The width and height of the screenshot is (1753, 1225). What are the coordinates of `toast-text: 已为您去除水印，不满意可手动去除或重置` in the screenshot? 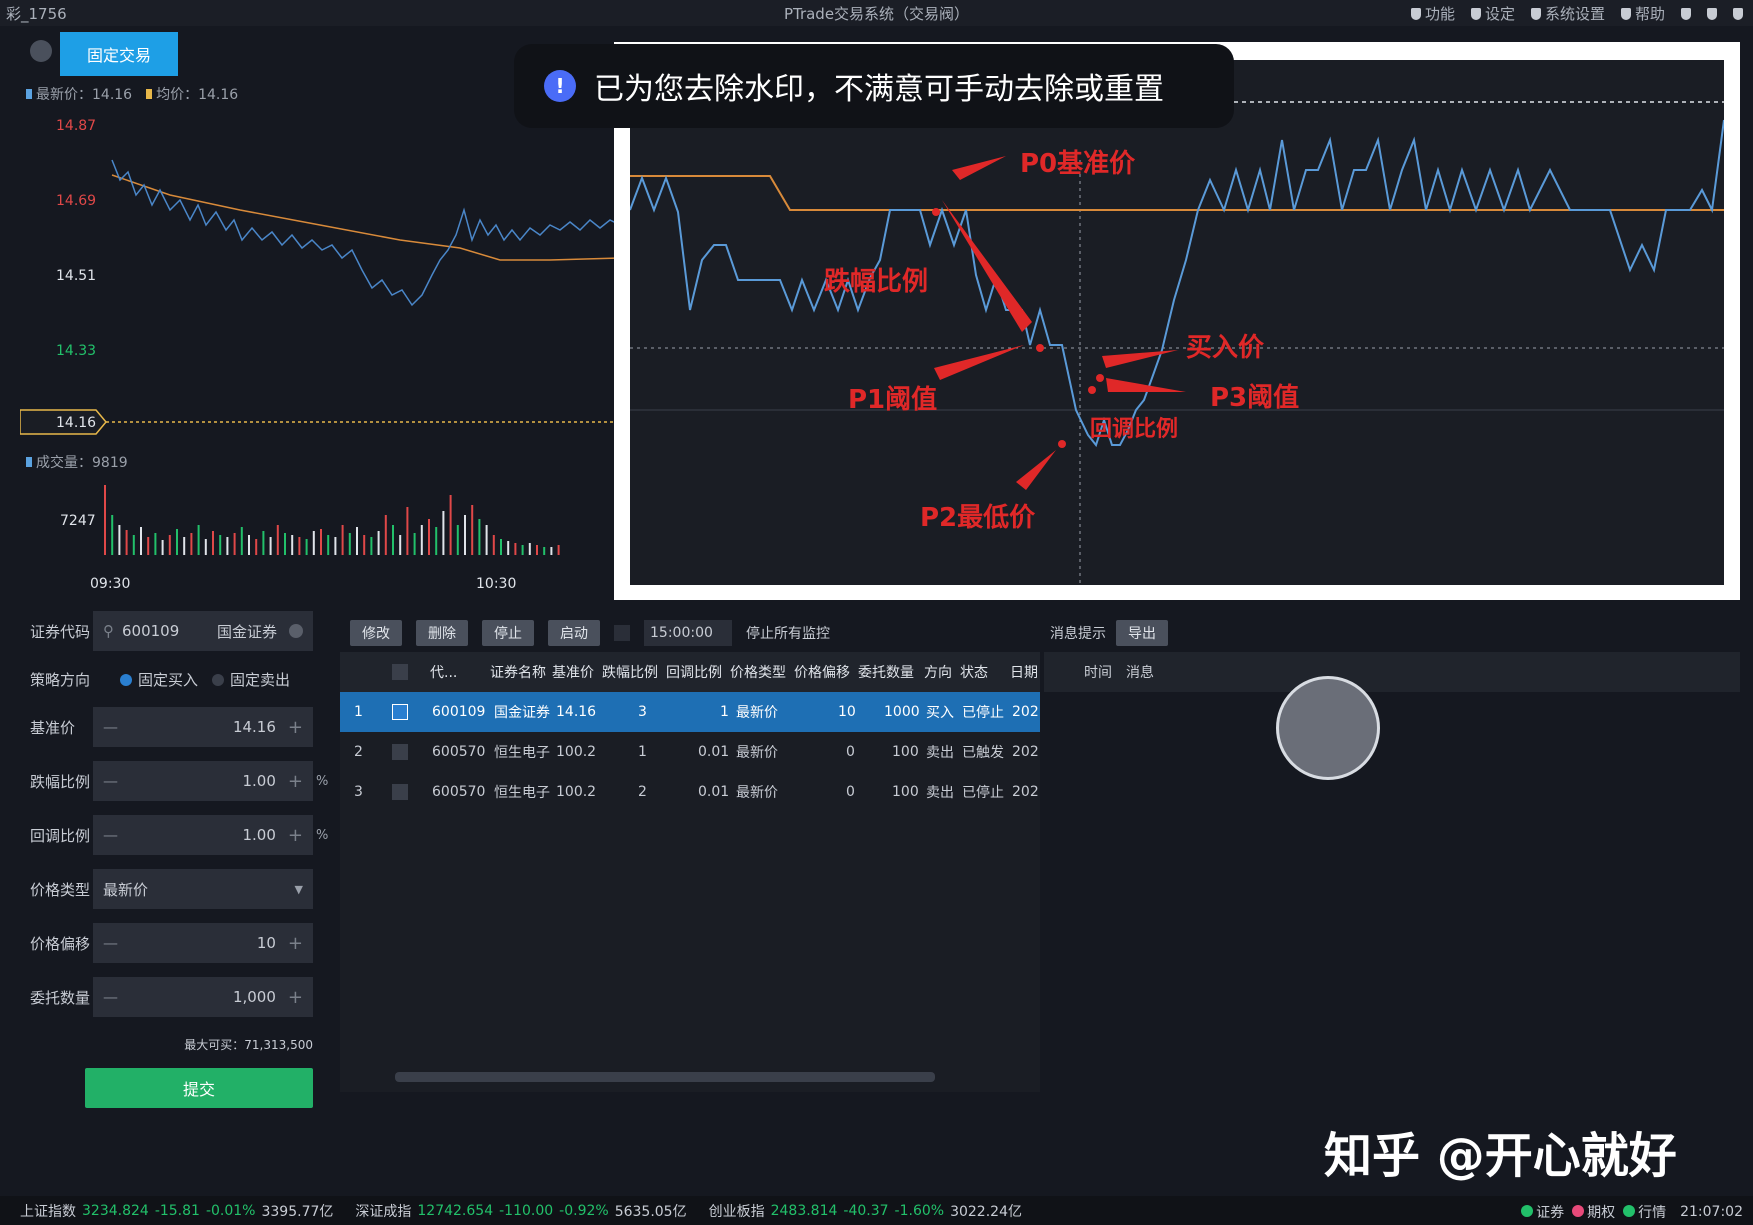 It's located at (879, 89).